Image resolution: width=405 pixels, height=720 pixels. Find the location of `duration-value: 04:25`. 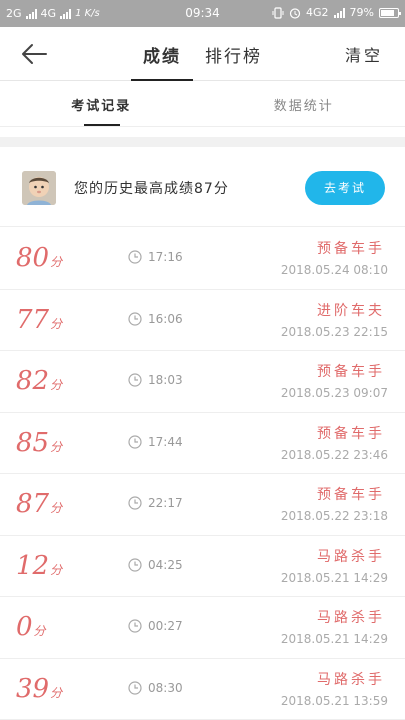

duration-value: 04:25 is located at coordinates (165, 564).